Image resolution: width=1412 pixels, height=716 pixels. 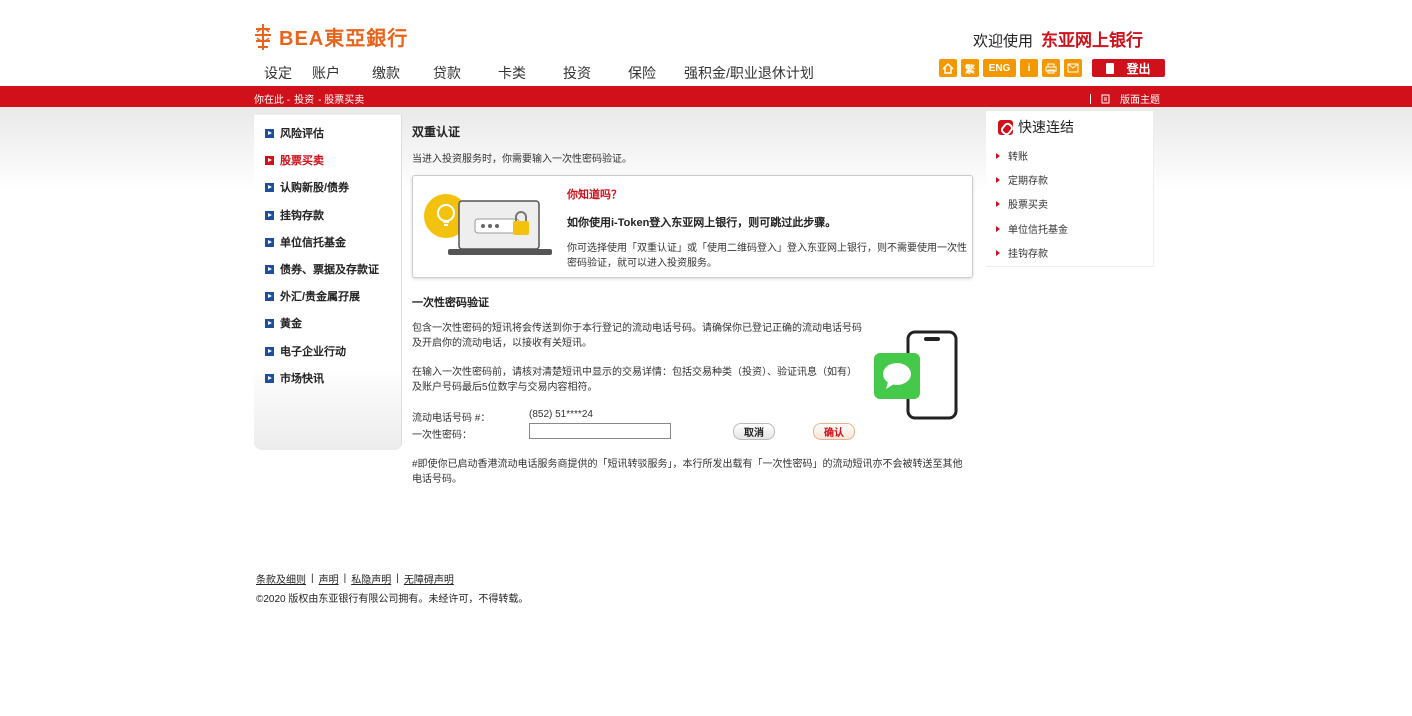 What do you see at coordinates (706, 96) in the screenshot?
I see `breadcrumb-bar: 你在此 - 投资 - 股票买卖 版面主题` at bounding box center [706, 96].